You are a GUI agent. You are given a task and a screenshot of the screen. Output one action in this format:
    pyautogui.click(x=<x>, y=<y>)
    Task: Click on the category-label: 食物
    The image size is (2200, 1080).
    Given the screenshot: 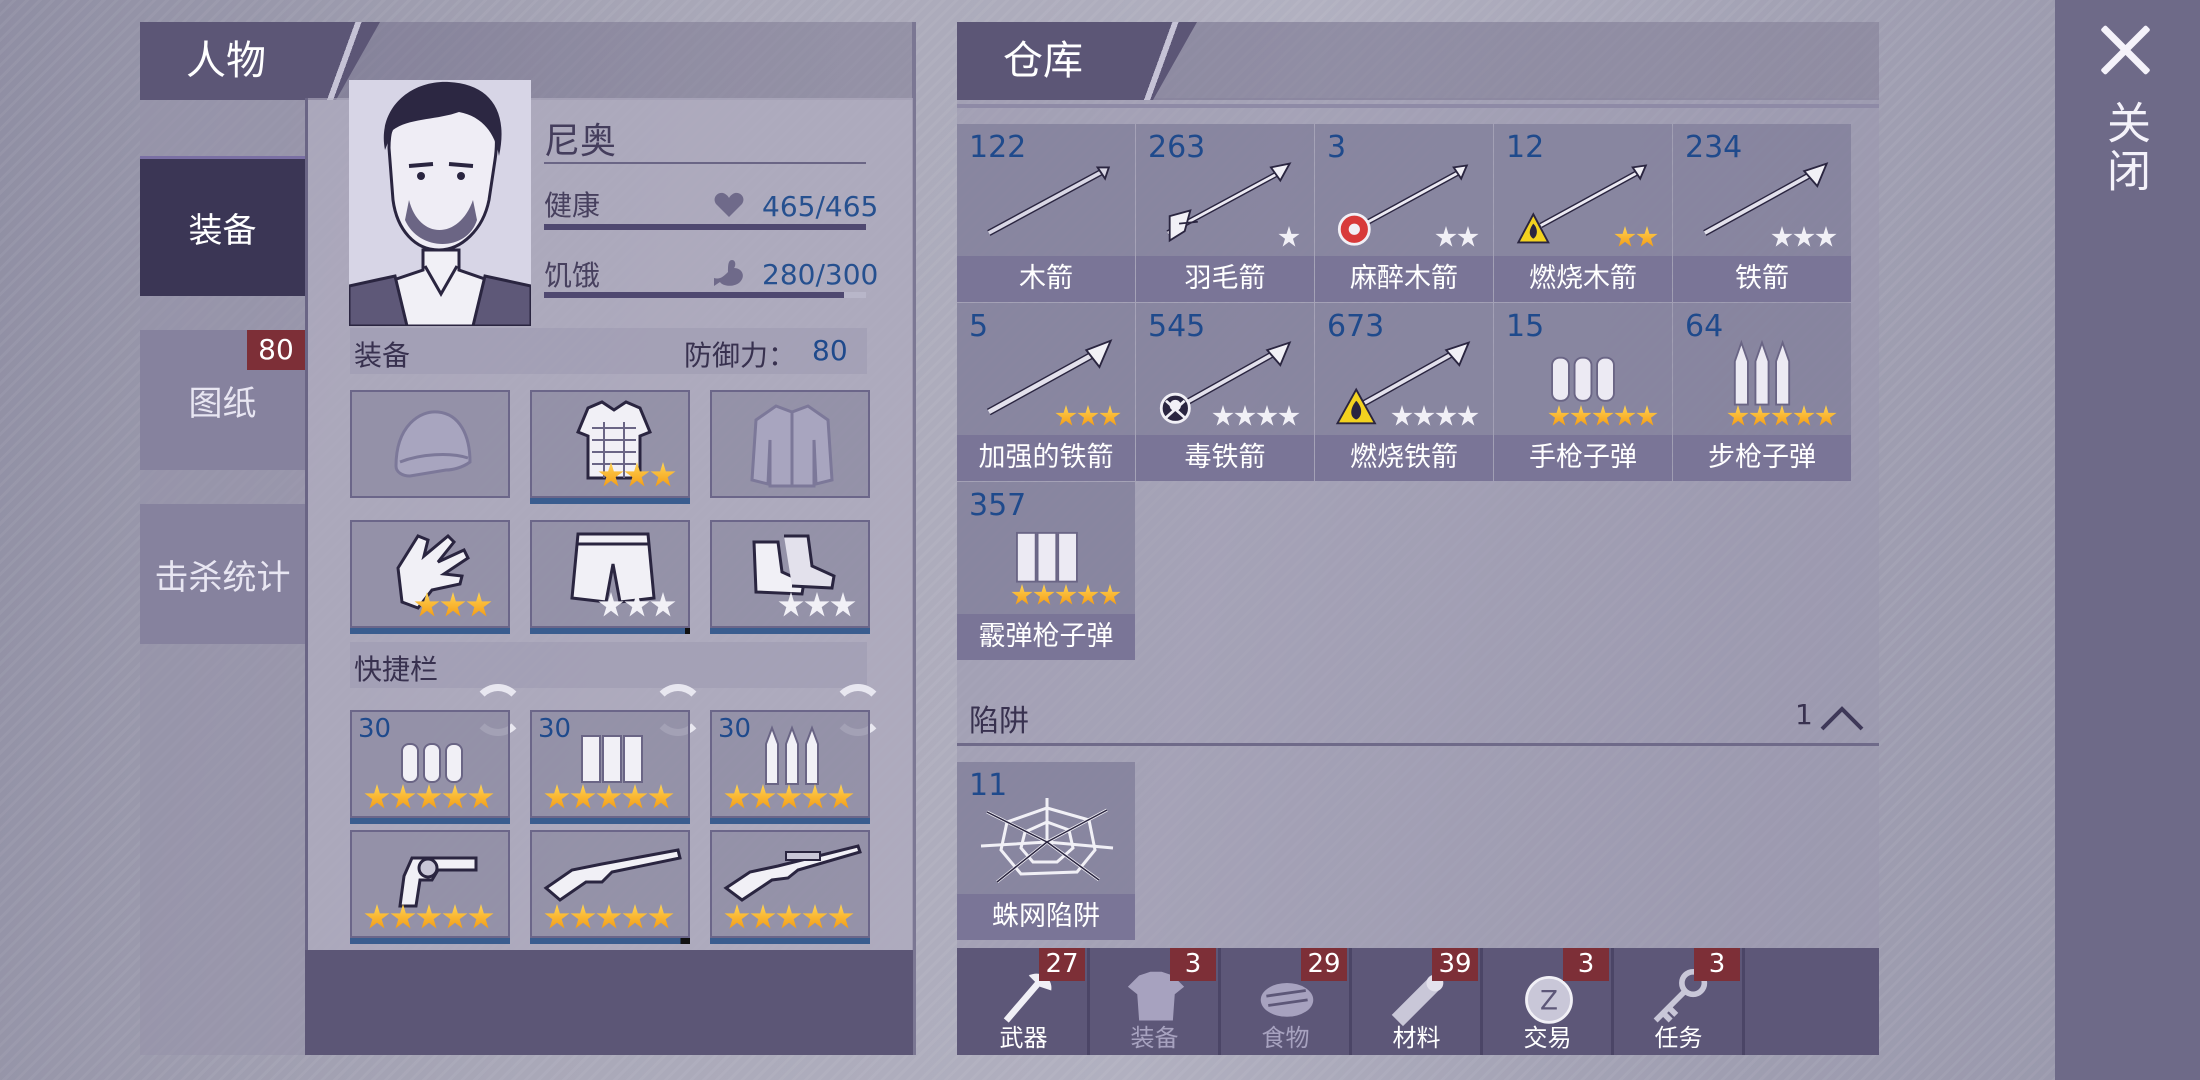 What is the action you would take?
    pyautogui.click(x=1285, y=1038)
    